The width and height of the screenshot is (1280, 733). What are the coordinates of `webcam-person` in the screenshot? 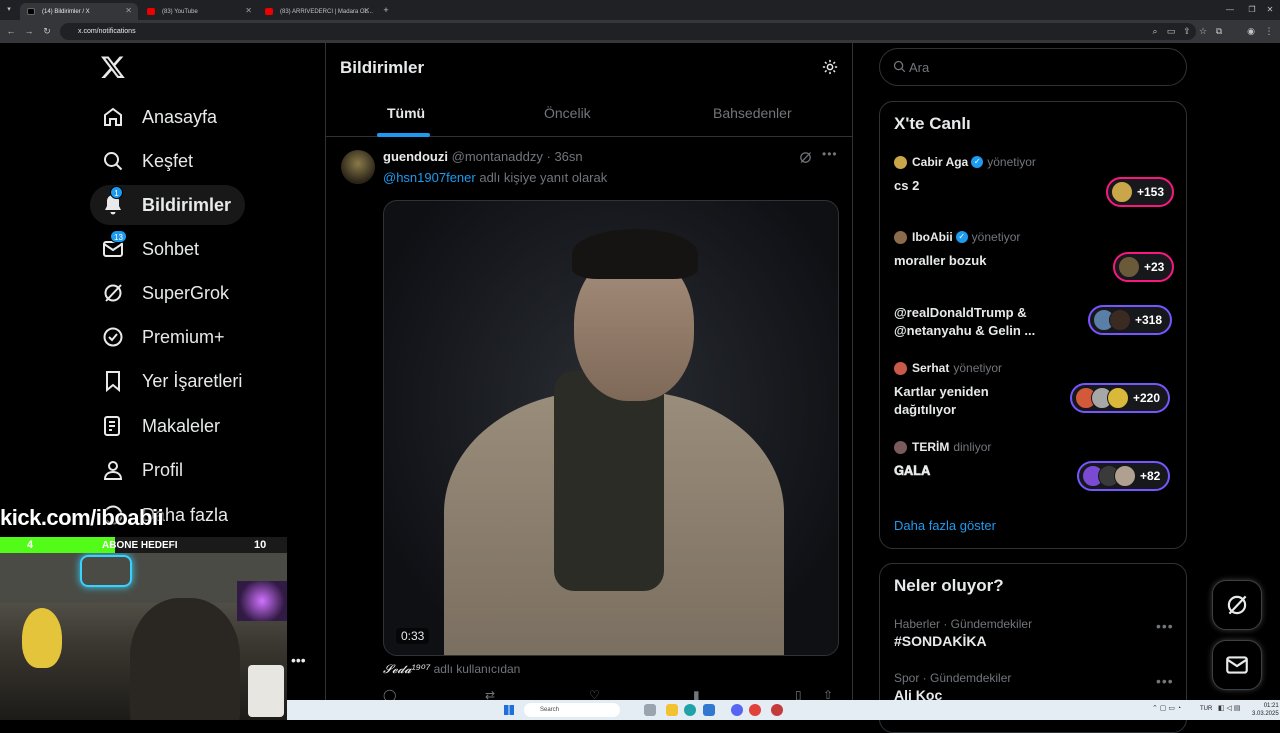 It's located at (185, 659).